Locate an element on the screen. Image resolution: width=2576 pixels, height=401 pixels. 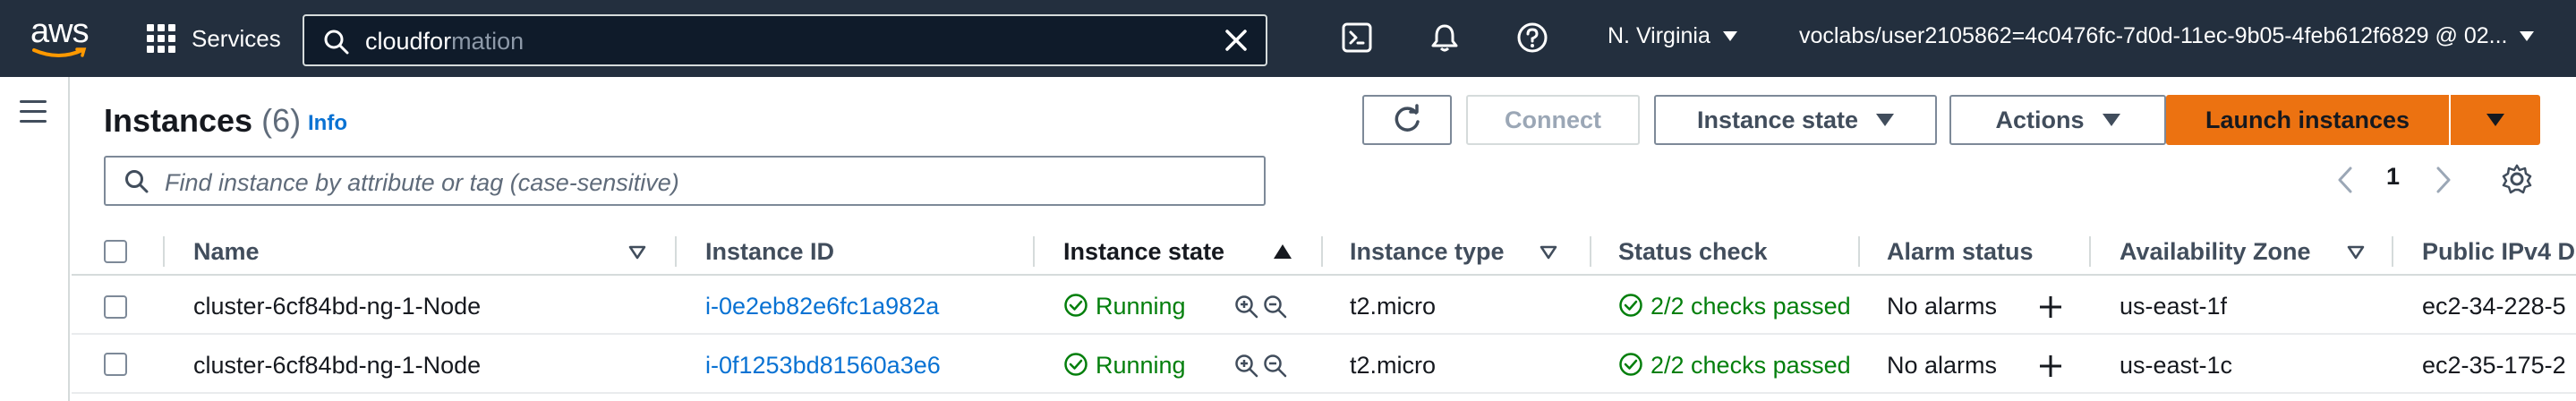
alarm-status: No alarms is located at coordinates (1942, 365).